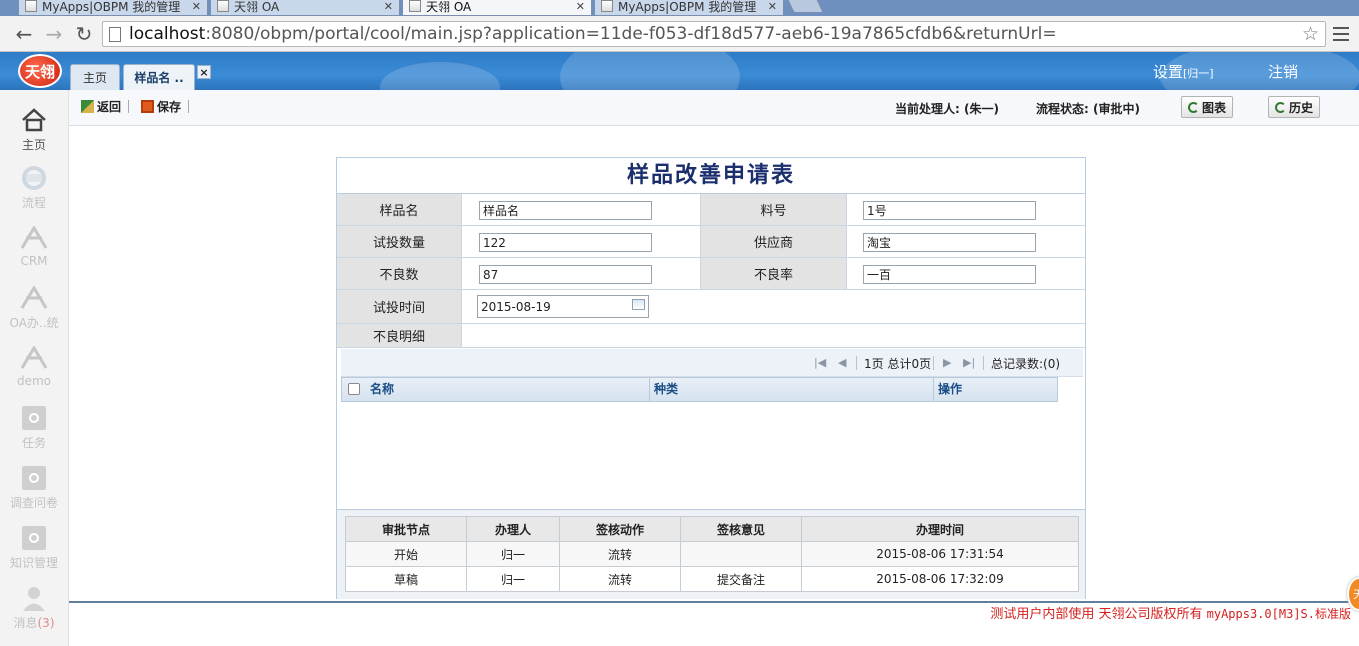 This screenshot has height=646, width=1359. What do you see at coordinates (620, 529) in the screenshot?
I see `column-header: 签核动作` at bounding box center [620, 529].